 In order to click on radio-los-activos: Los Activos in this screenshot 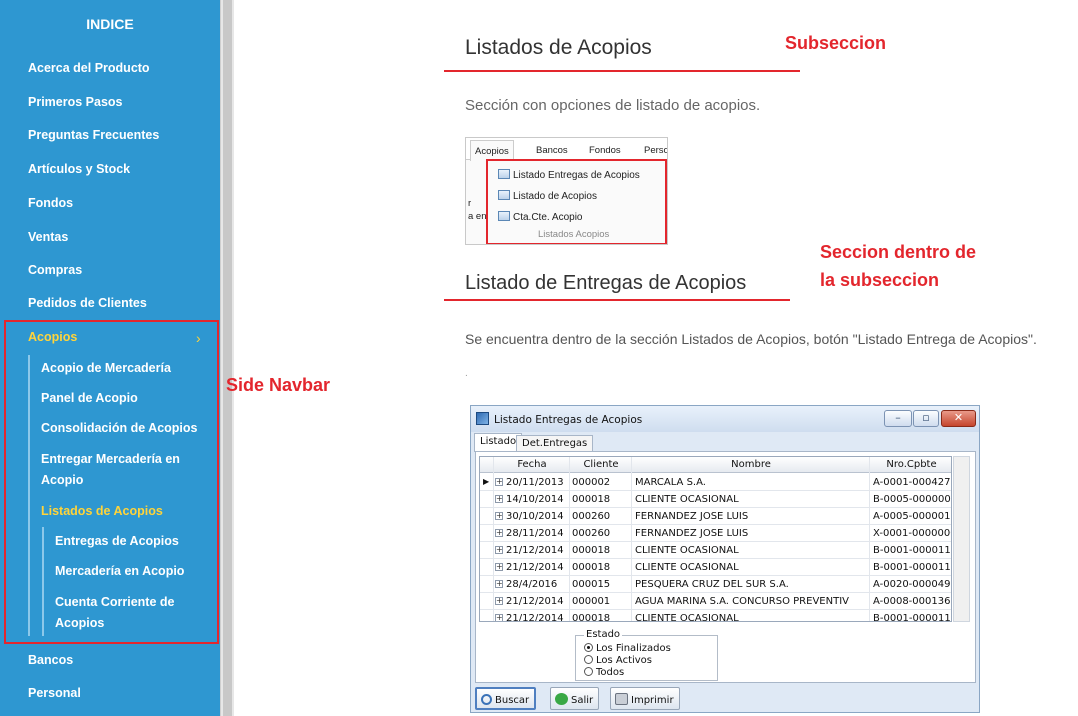, I will do `click(618, 660)`.